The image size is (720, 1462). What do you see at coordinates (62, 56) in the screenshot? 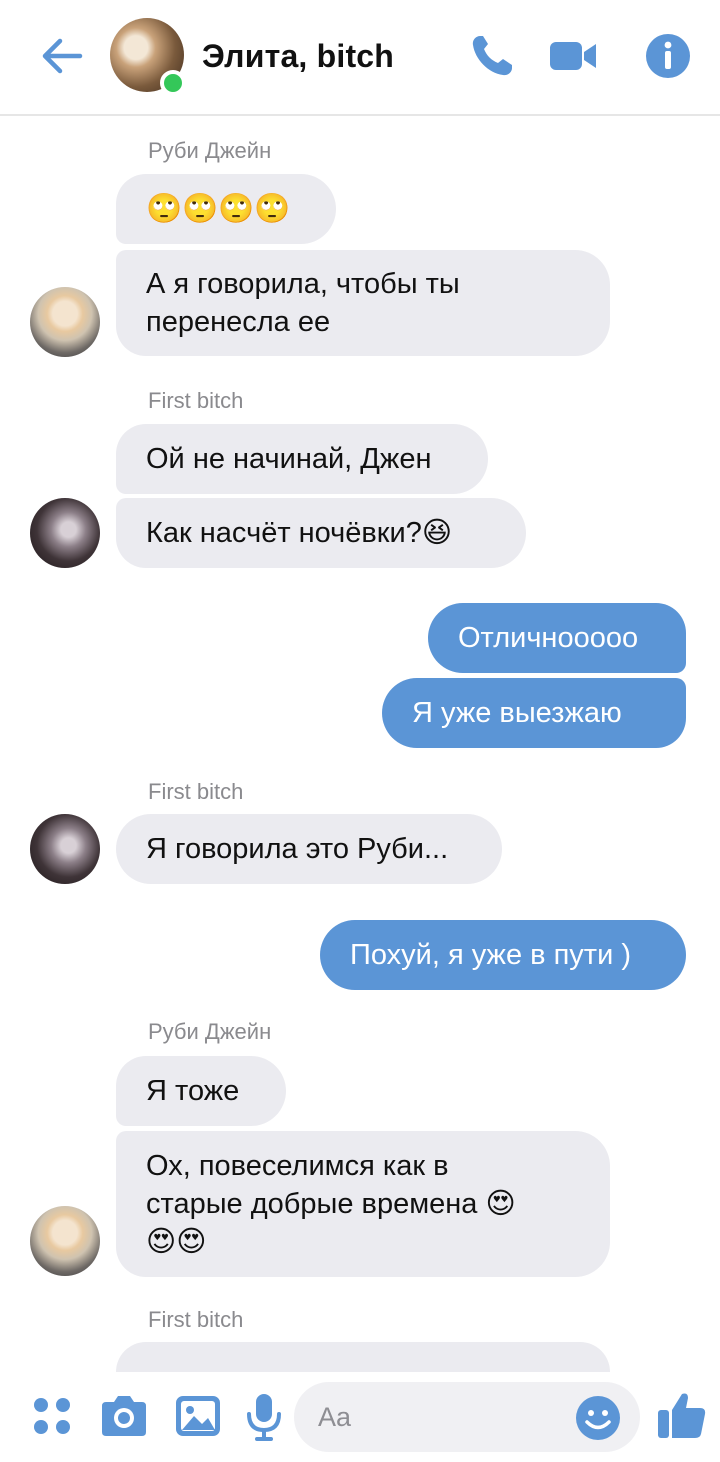
I see `arrow-left-icon` at bounding box center [62, 56].